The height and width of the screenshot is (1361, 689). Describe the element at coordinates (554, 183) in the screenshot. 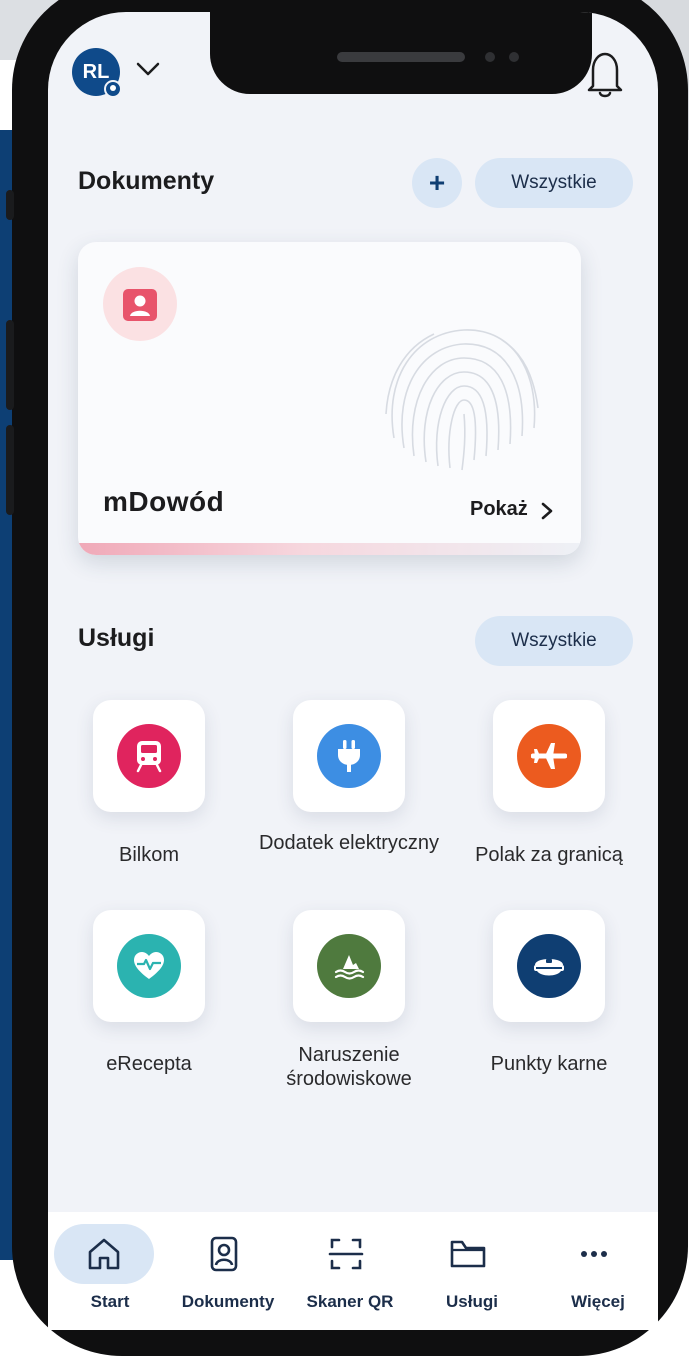

I see `documents-all-button: Wszystkie` at that location.